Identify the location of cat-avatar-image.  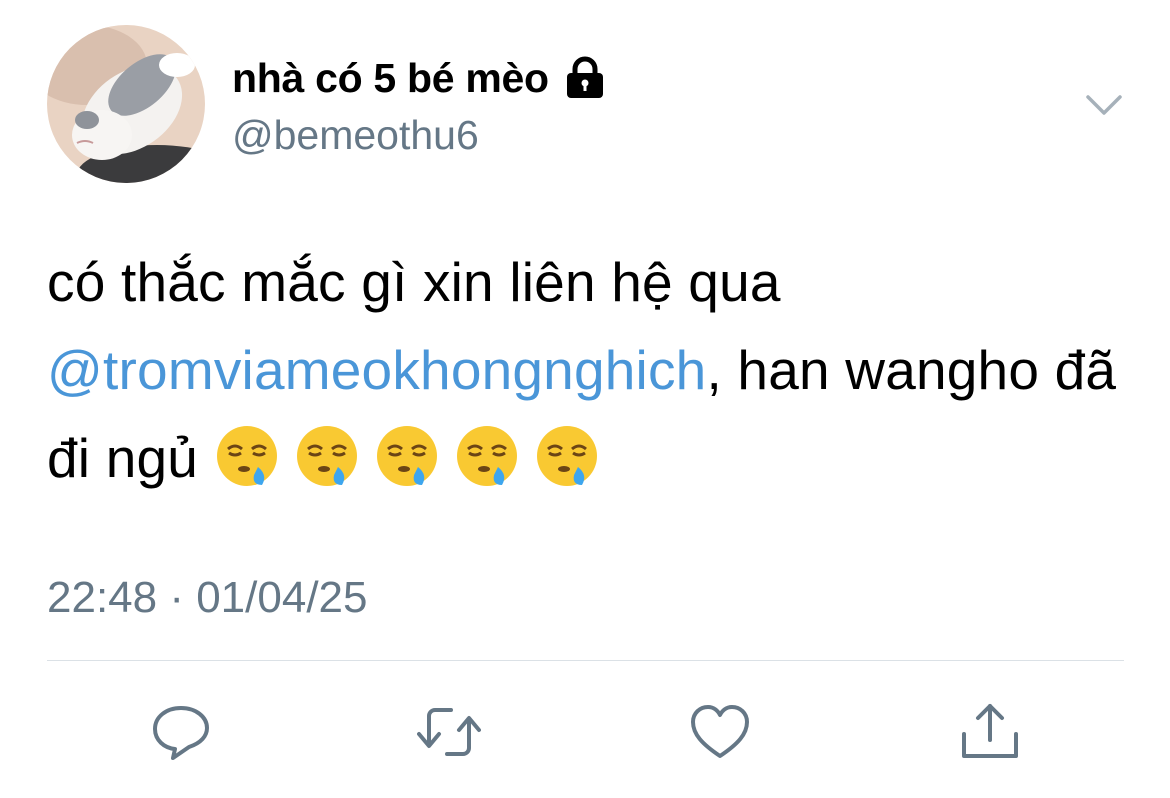
(126, 104).